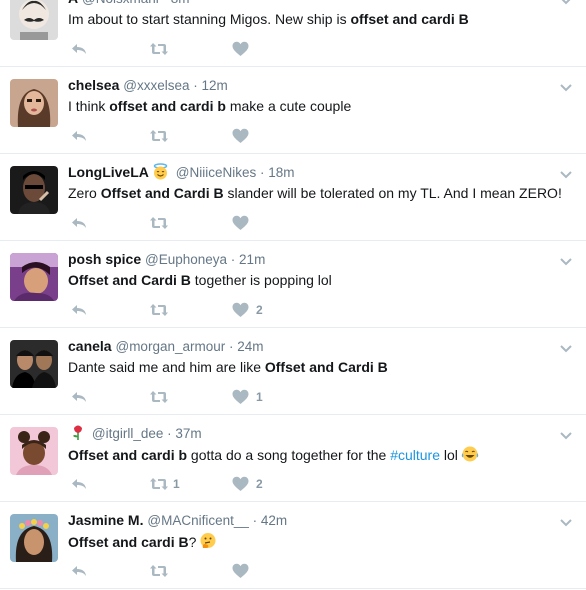 This screenshot has width=586, height=590. Describe the element at coordinates (192, 542) in the screenshot. I see `text-segment: ?` at that location.